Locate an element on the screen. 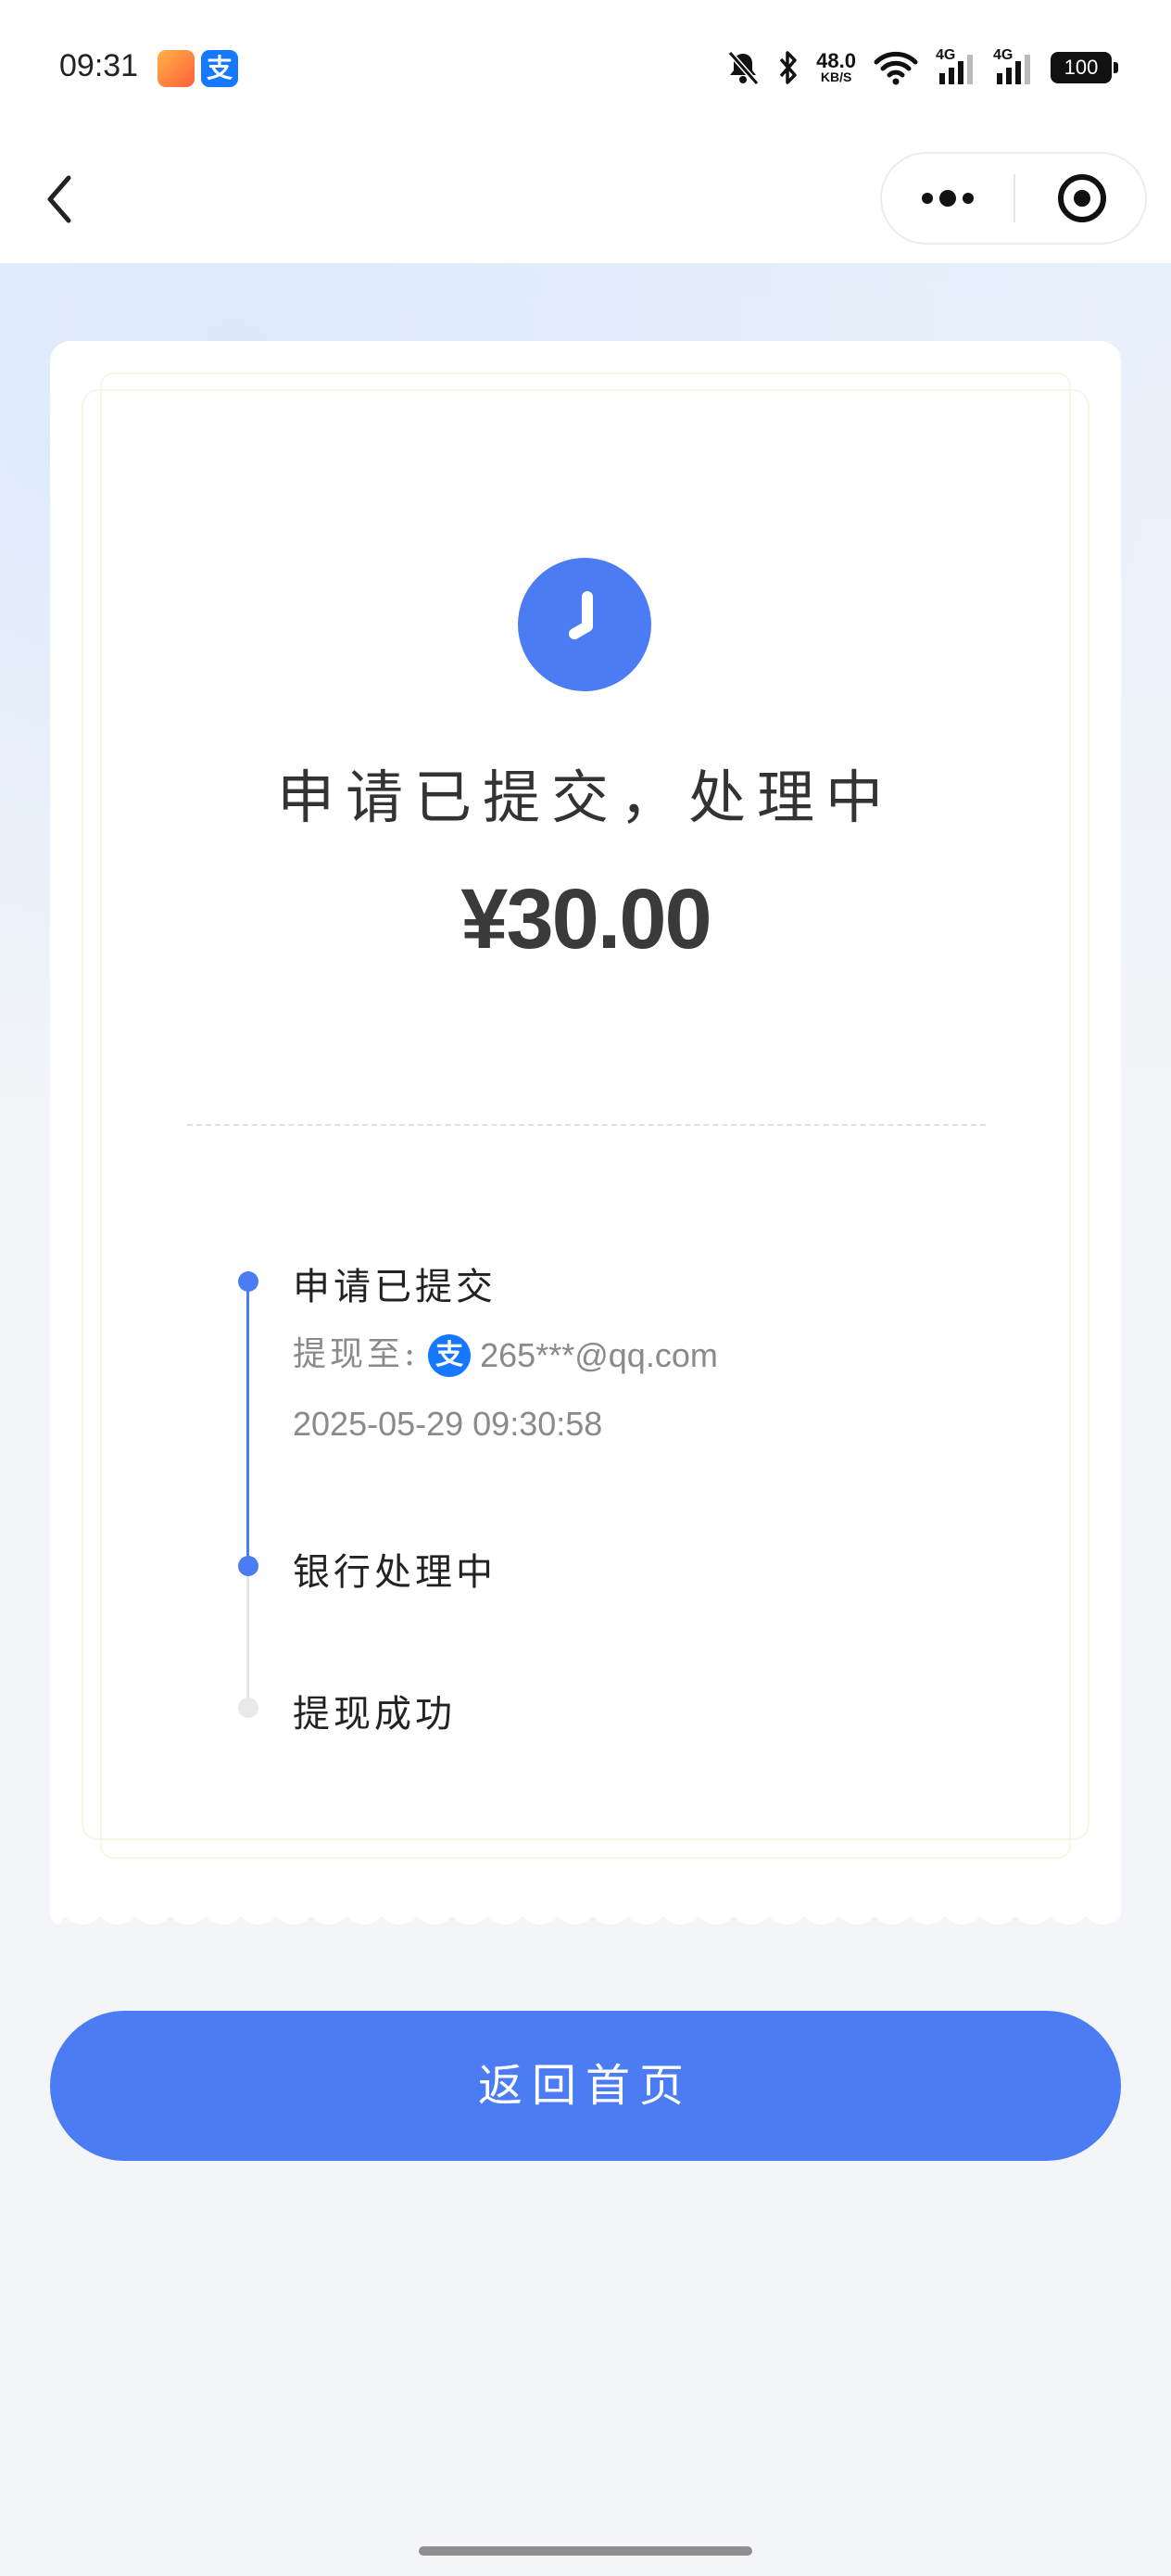 The width and height of the screenshot is (1171, 2576). close-mini-program-button is located at coordinates (1080, 198).